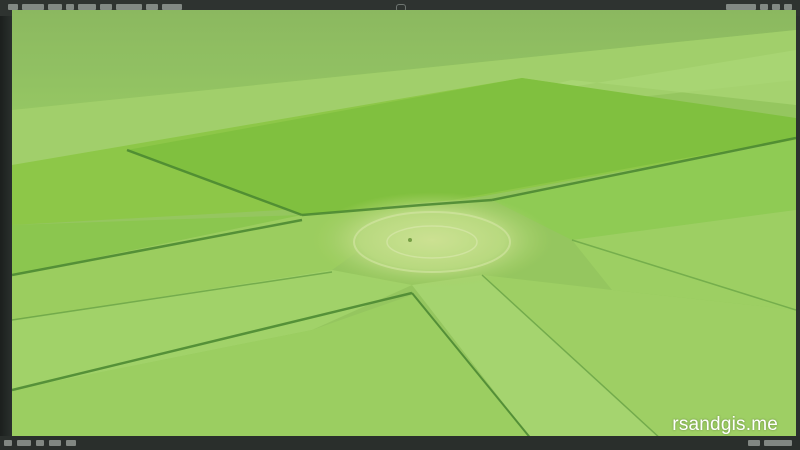  What do you see at coordinates (725, 424) in the screenshot?
I see `watermark-text: rsandgis.me` at bounding box center [725, 424].